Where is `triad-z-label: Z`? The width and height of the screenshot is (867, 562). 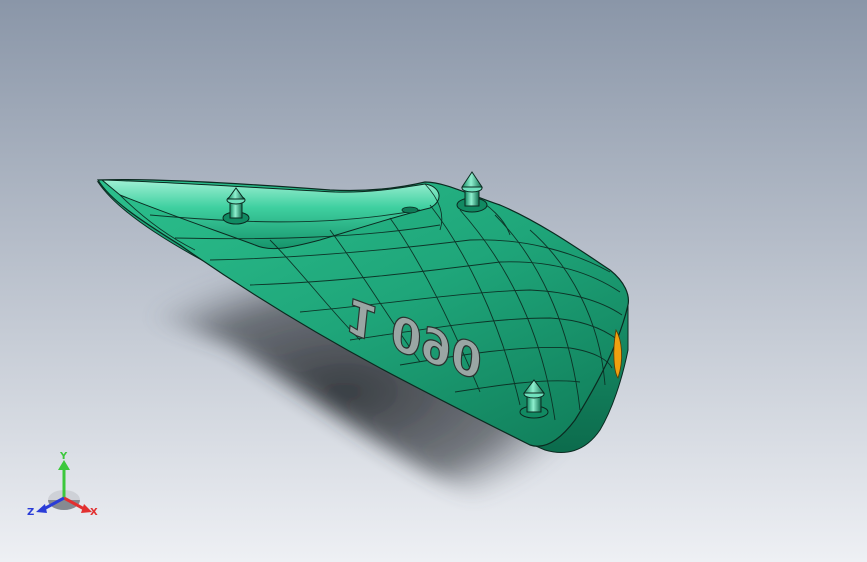 triad-z-label: Z is located at coordinates (30, 512).